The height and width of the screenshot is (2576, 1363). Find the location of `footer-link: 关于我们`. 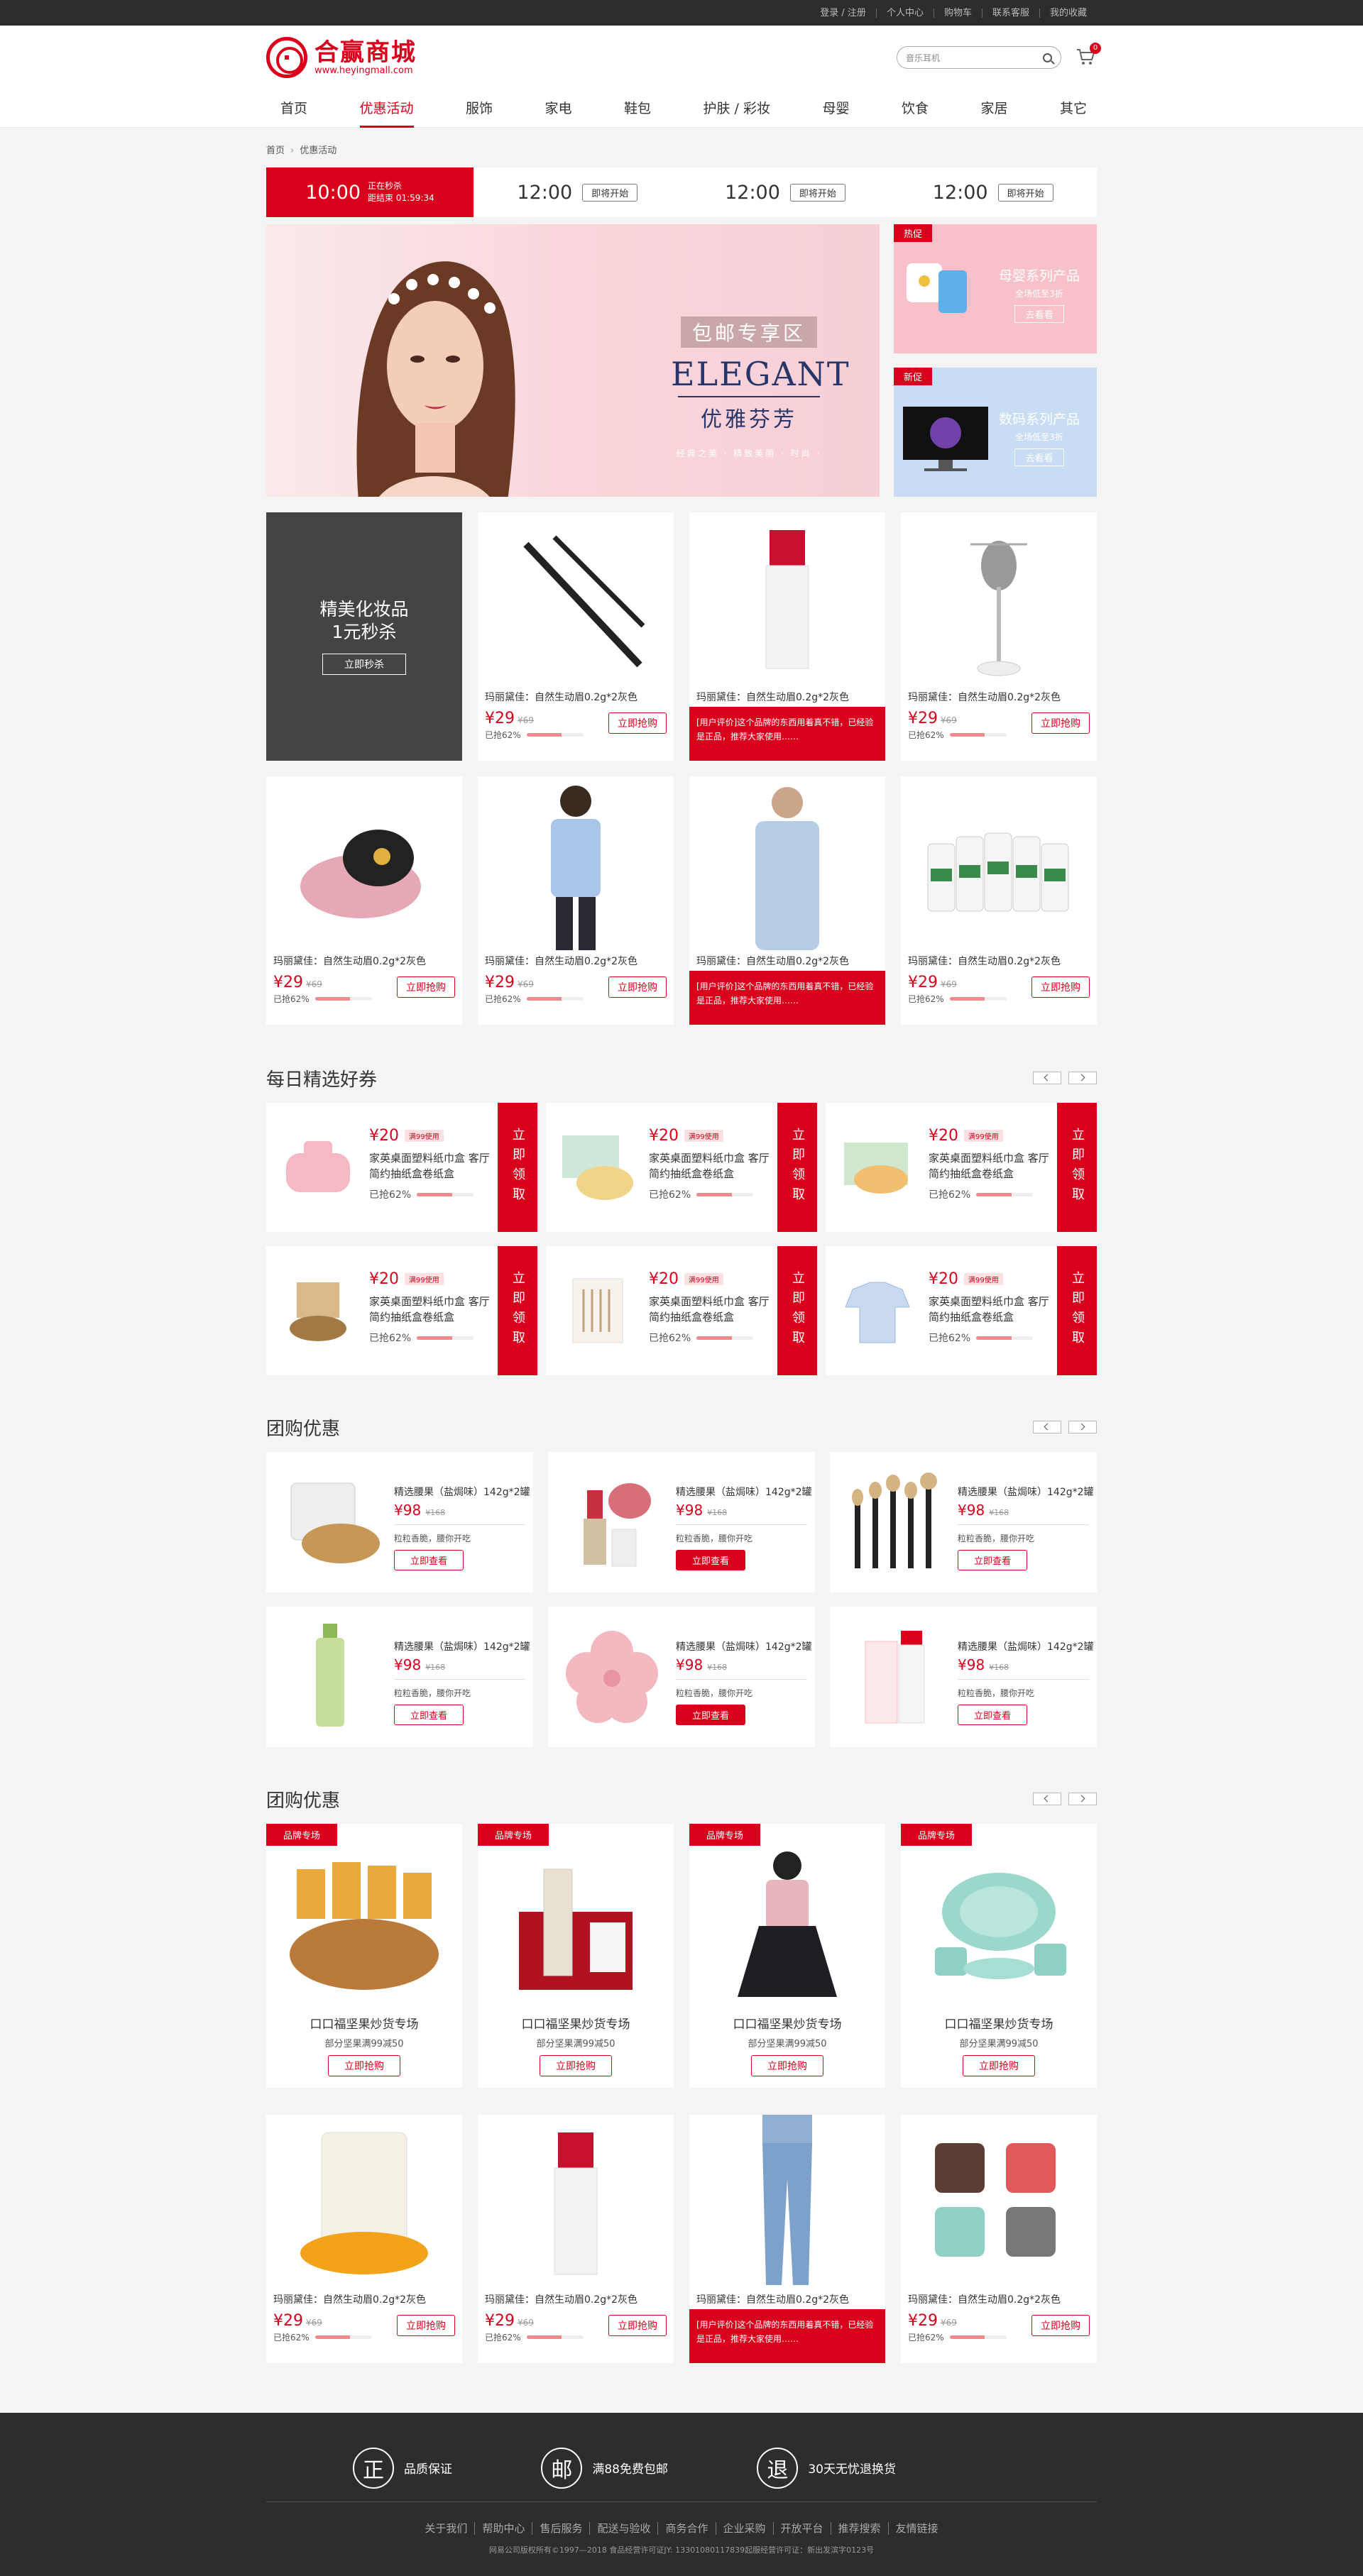

footer-link: 关于我们 is located at coordinates (445, 2528).